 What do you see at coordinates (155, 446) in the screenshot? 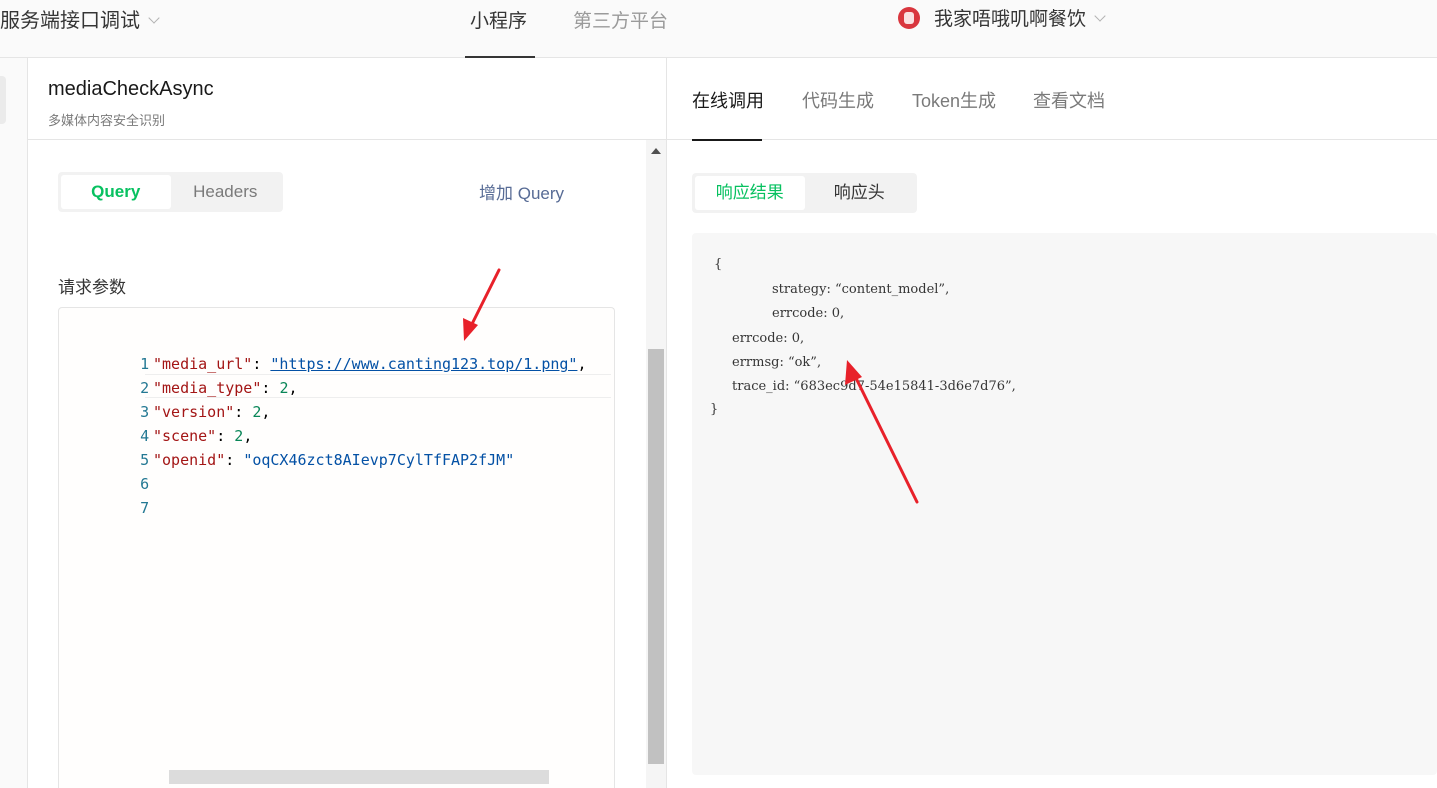
I see `code-line: 5 "scene": 2,` at bounding box center [155, 446].